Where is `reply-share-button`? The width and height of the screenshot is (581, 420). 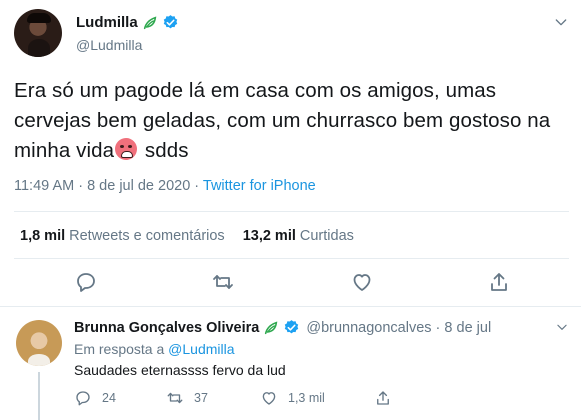 reply-share-button is located at coordinates (383, 398).